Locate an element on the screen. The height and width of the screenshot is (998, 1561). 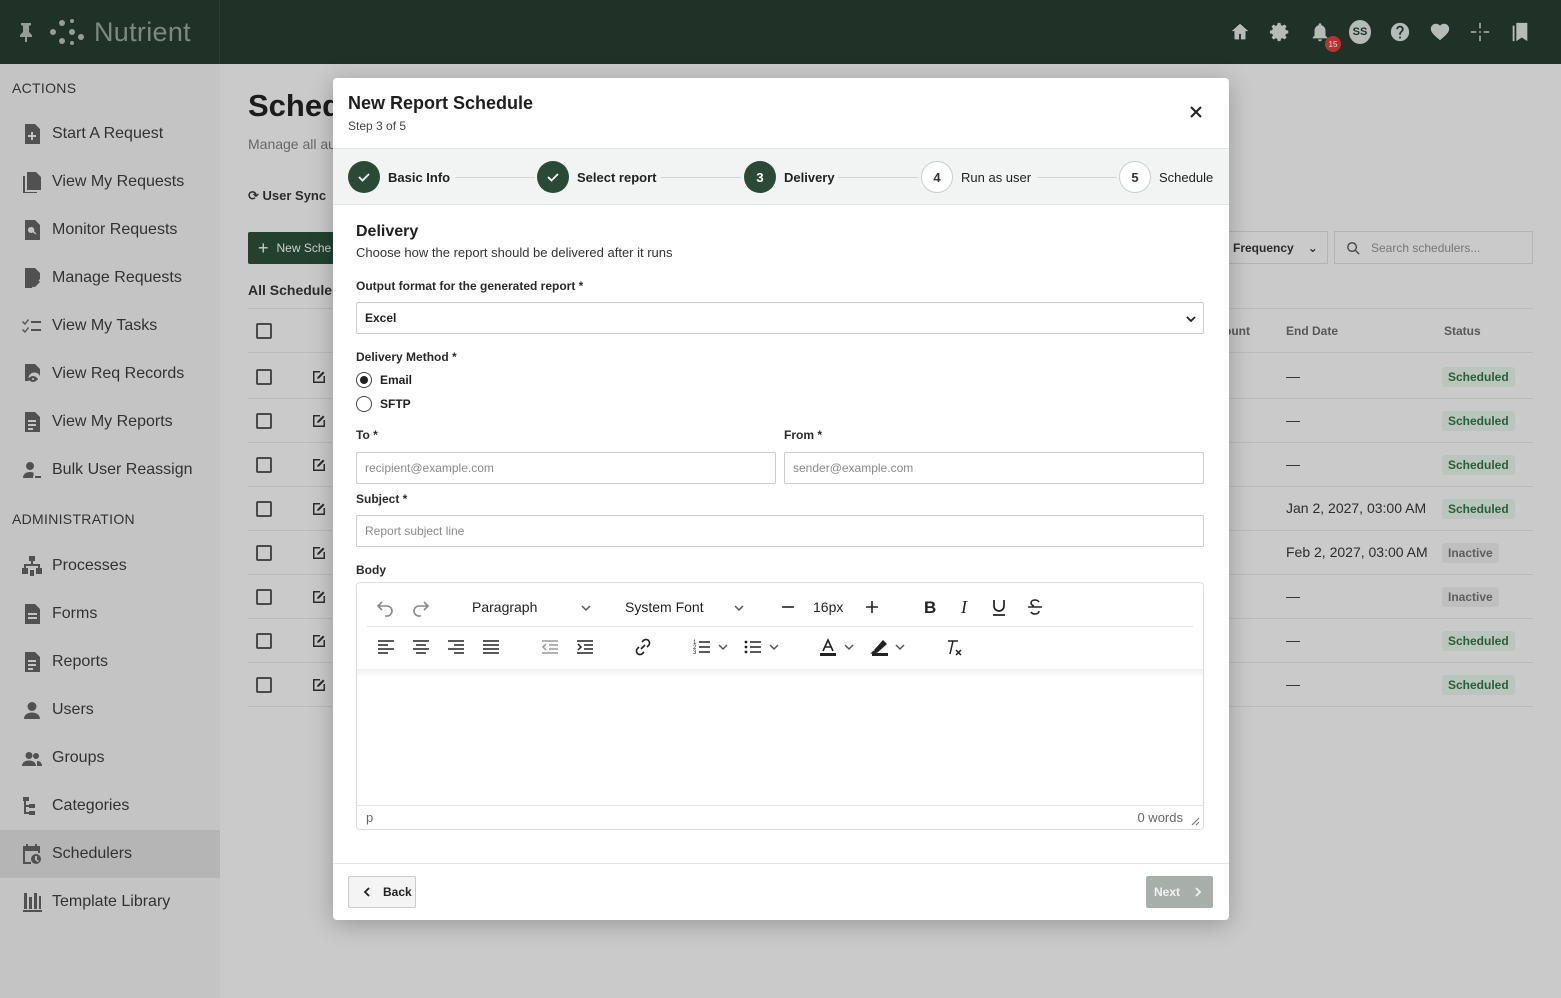
text-color-icon is located at coordinates (828, 647).